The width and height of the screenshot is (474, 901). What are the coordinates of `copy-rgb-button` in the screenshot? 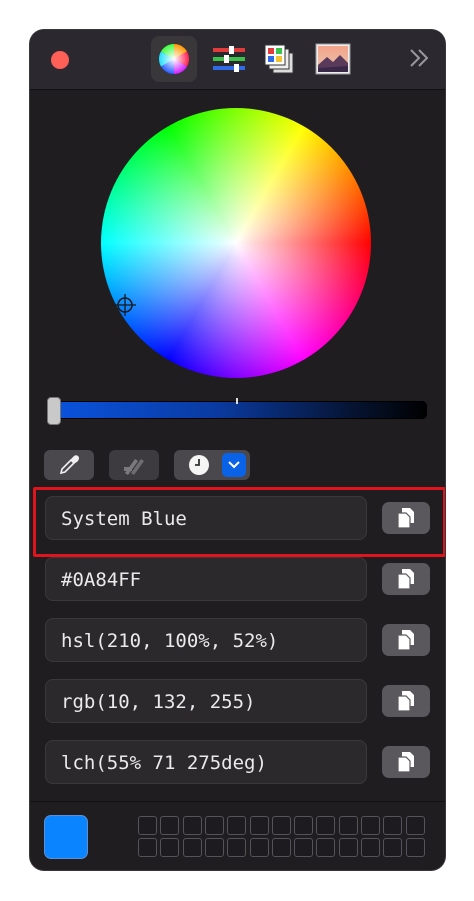 It's located at (406, 701).